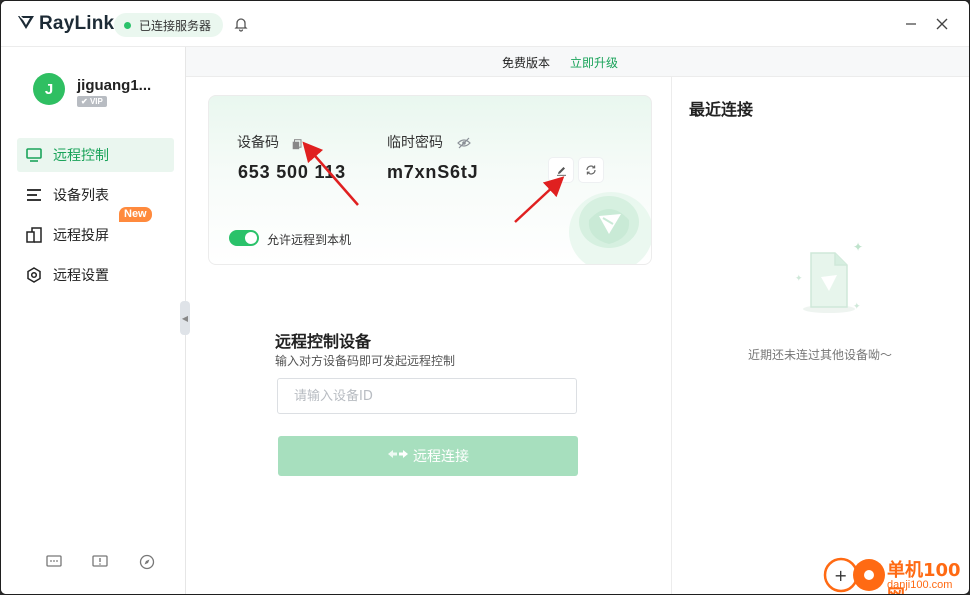 This screenshot has height=595, width=970. What do you see at coordinates (81, 236) in the screenshot?
I see `sidebar-item-label: 远程投屏` at bounding box center [81, 236].